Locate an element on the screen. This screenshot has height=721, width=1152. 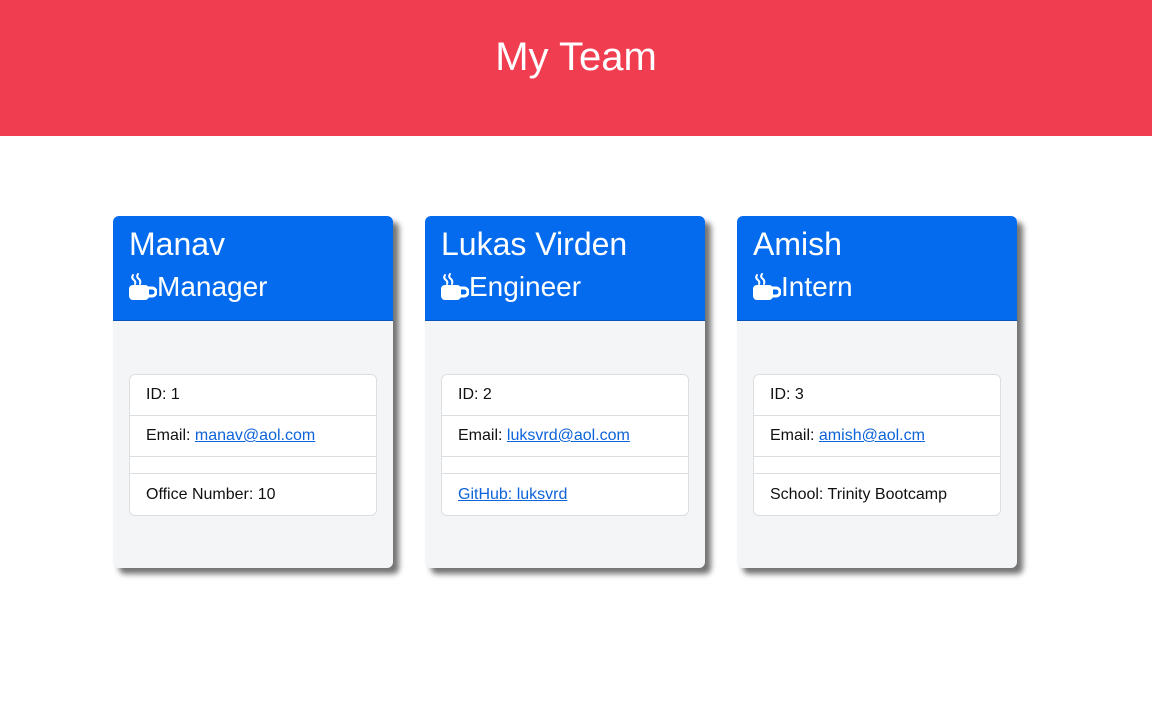
page-title: My Team is located at coordinates (576, 57).